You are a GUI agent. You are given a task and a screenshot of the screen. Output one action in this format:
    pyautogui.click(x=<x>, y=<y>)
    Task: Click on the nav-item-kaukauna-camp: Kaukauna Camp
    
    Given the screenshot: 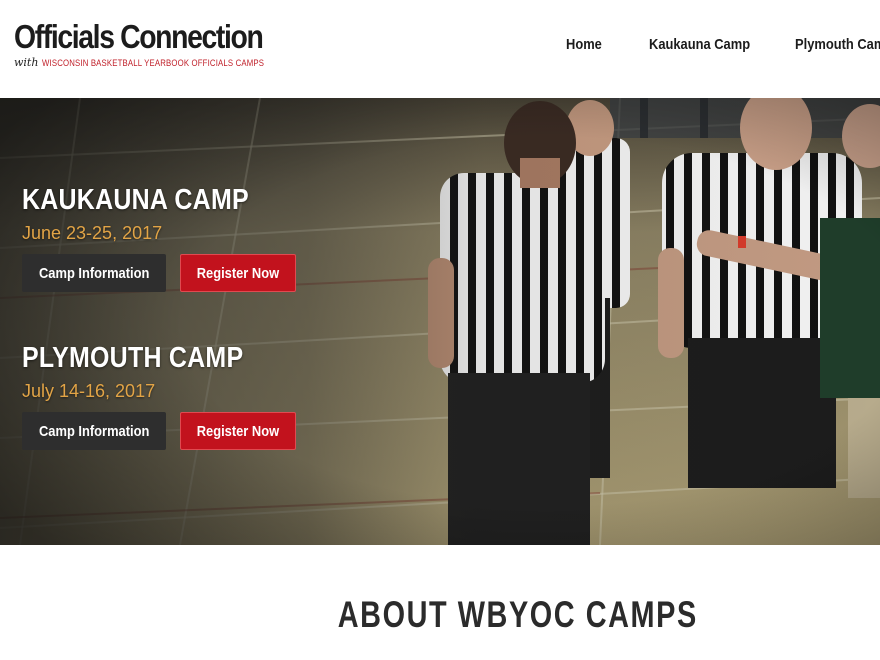 What is the action you would take?
    pyautogui.click(x=699, y=44)
    